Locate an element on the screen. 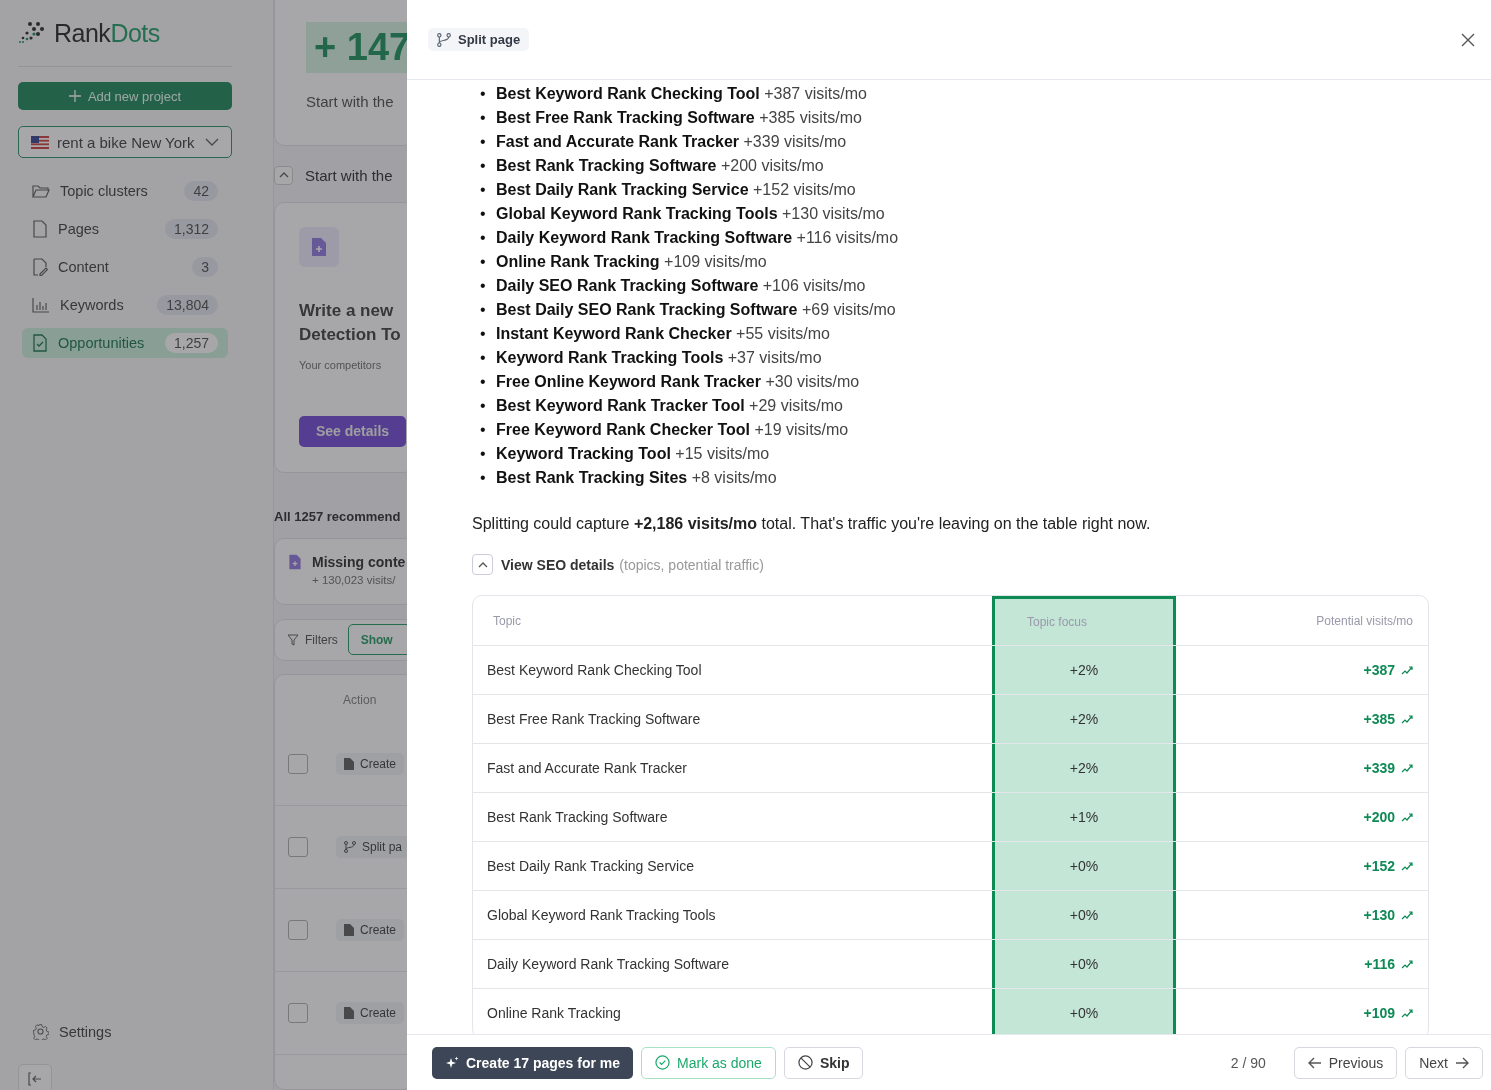  nav-item: Topic clusters 42 is located at coordinates (125, 191).